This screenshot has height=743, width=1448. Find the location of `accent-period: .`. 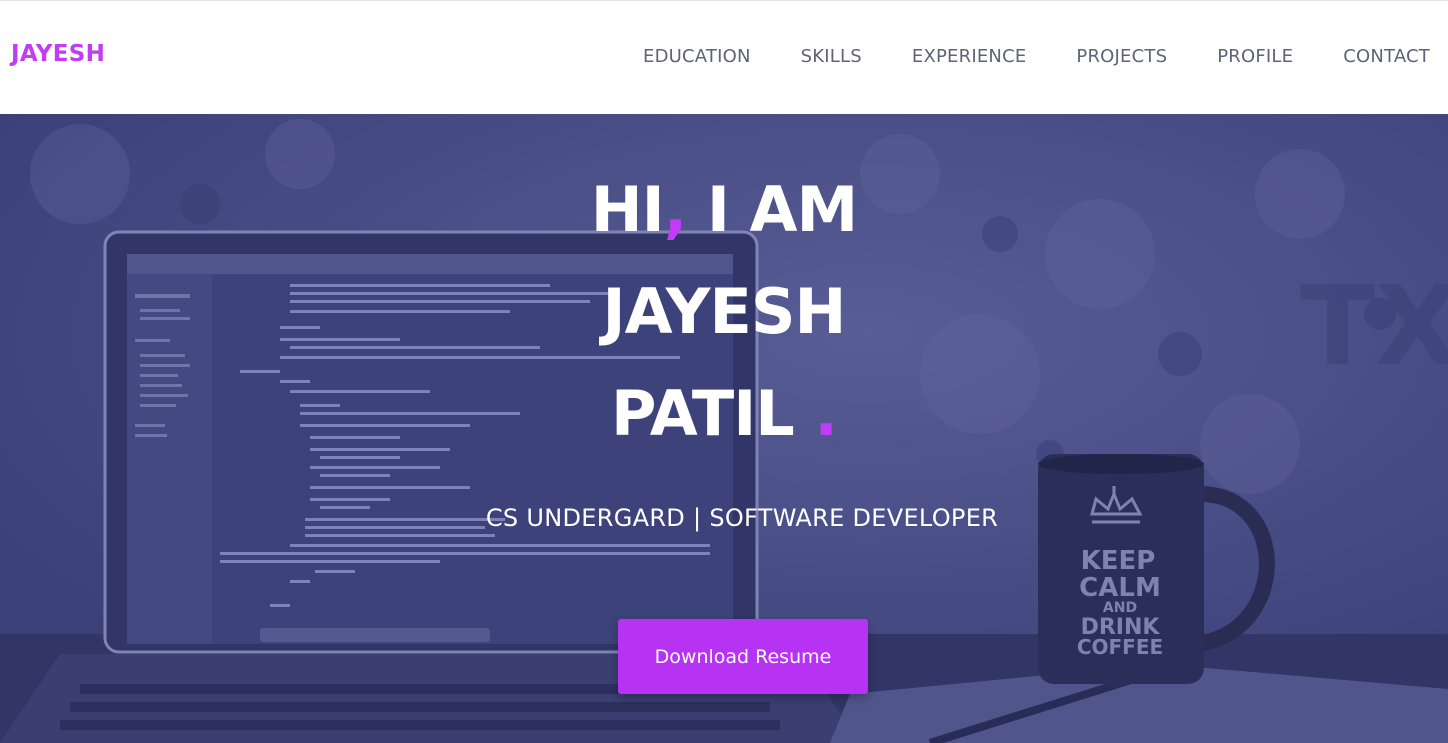

accent-period: . is located at coordinates (826, 413).